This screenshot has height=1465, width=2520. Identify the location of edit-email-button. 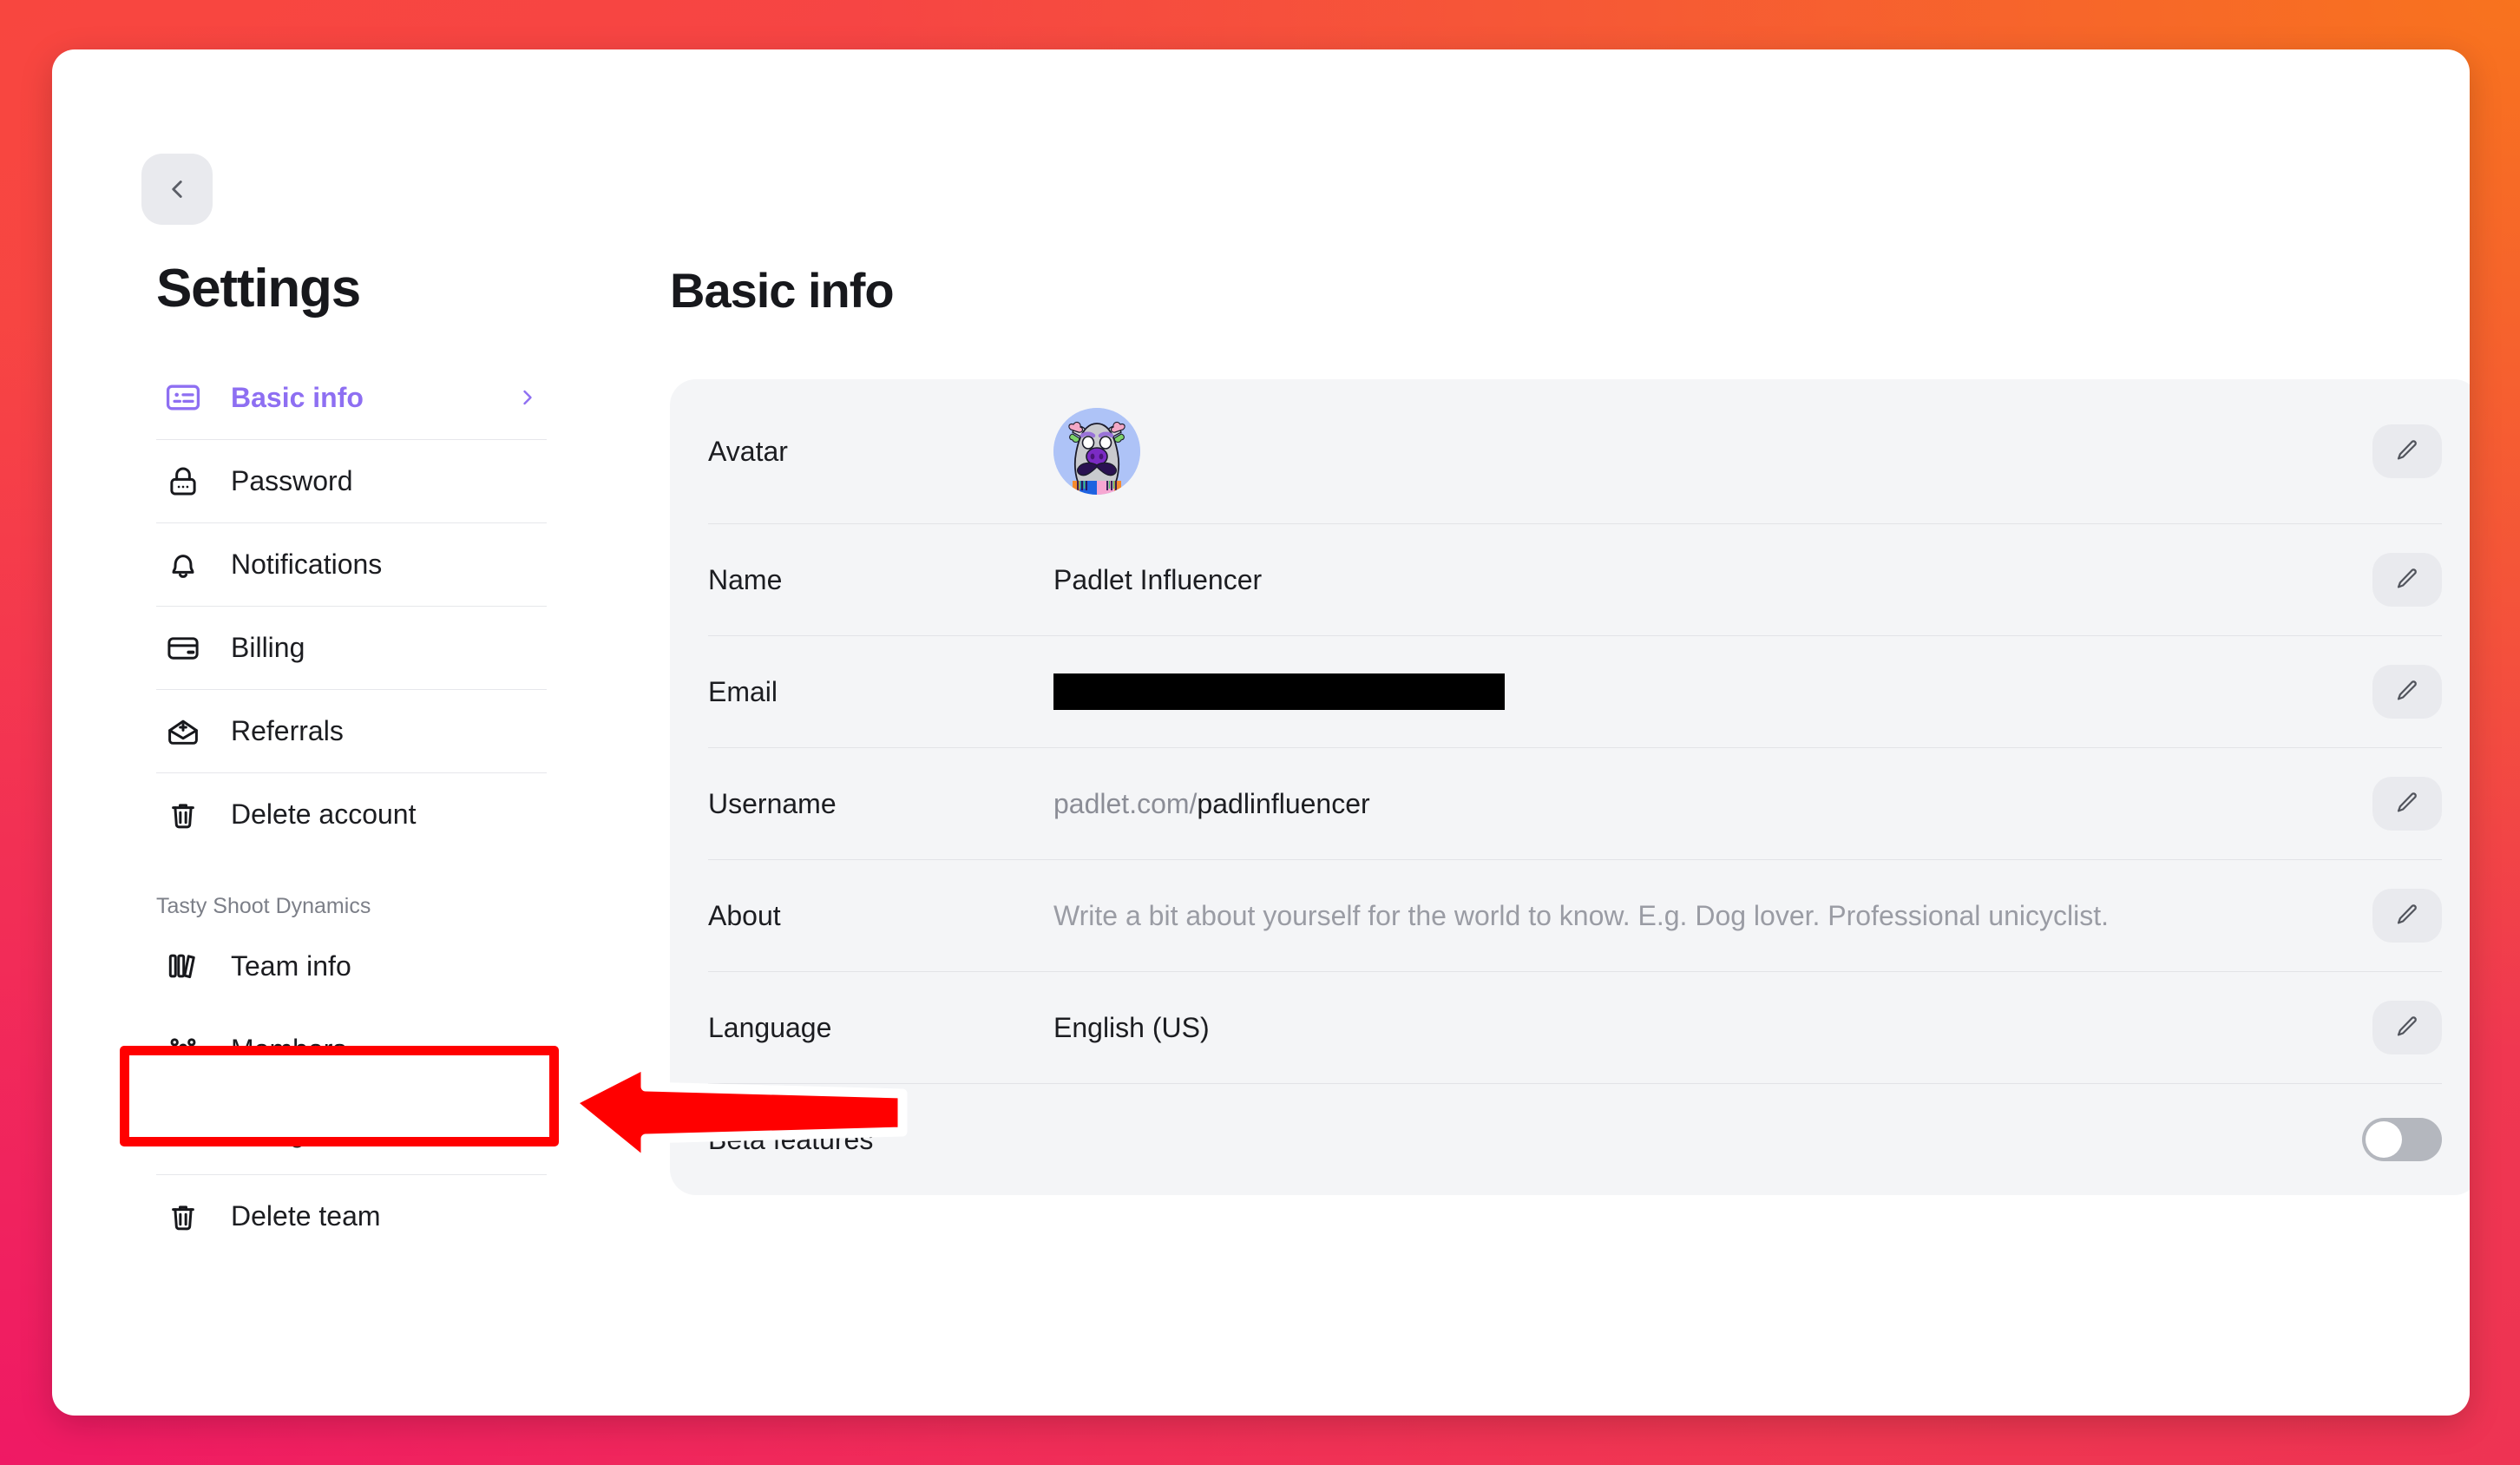
(2407, 692).